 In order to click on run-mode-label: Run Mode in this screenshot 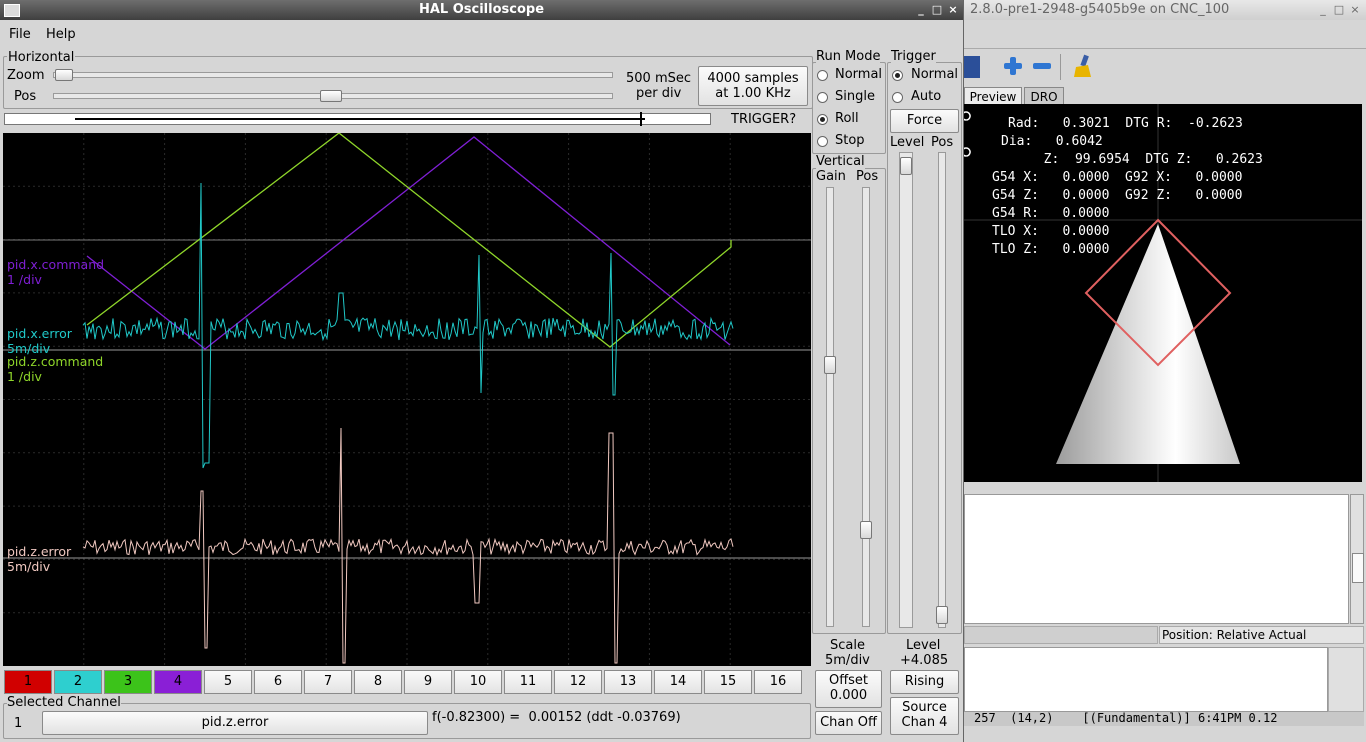, I will do `click(848, 56)`.